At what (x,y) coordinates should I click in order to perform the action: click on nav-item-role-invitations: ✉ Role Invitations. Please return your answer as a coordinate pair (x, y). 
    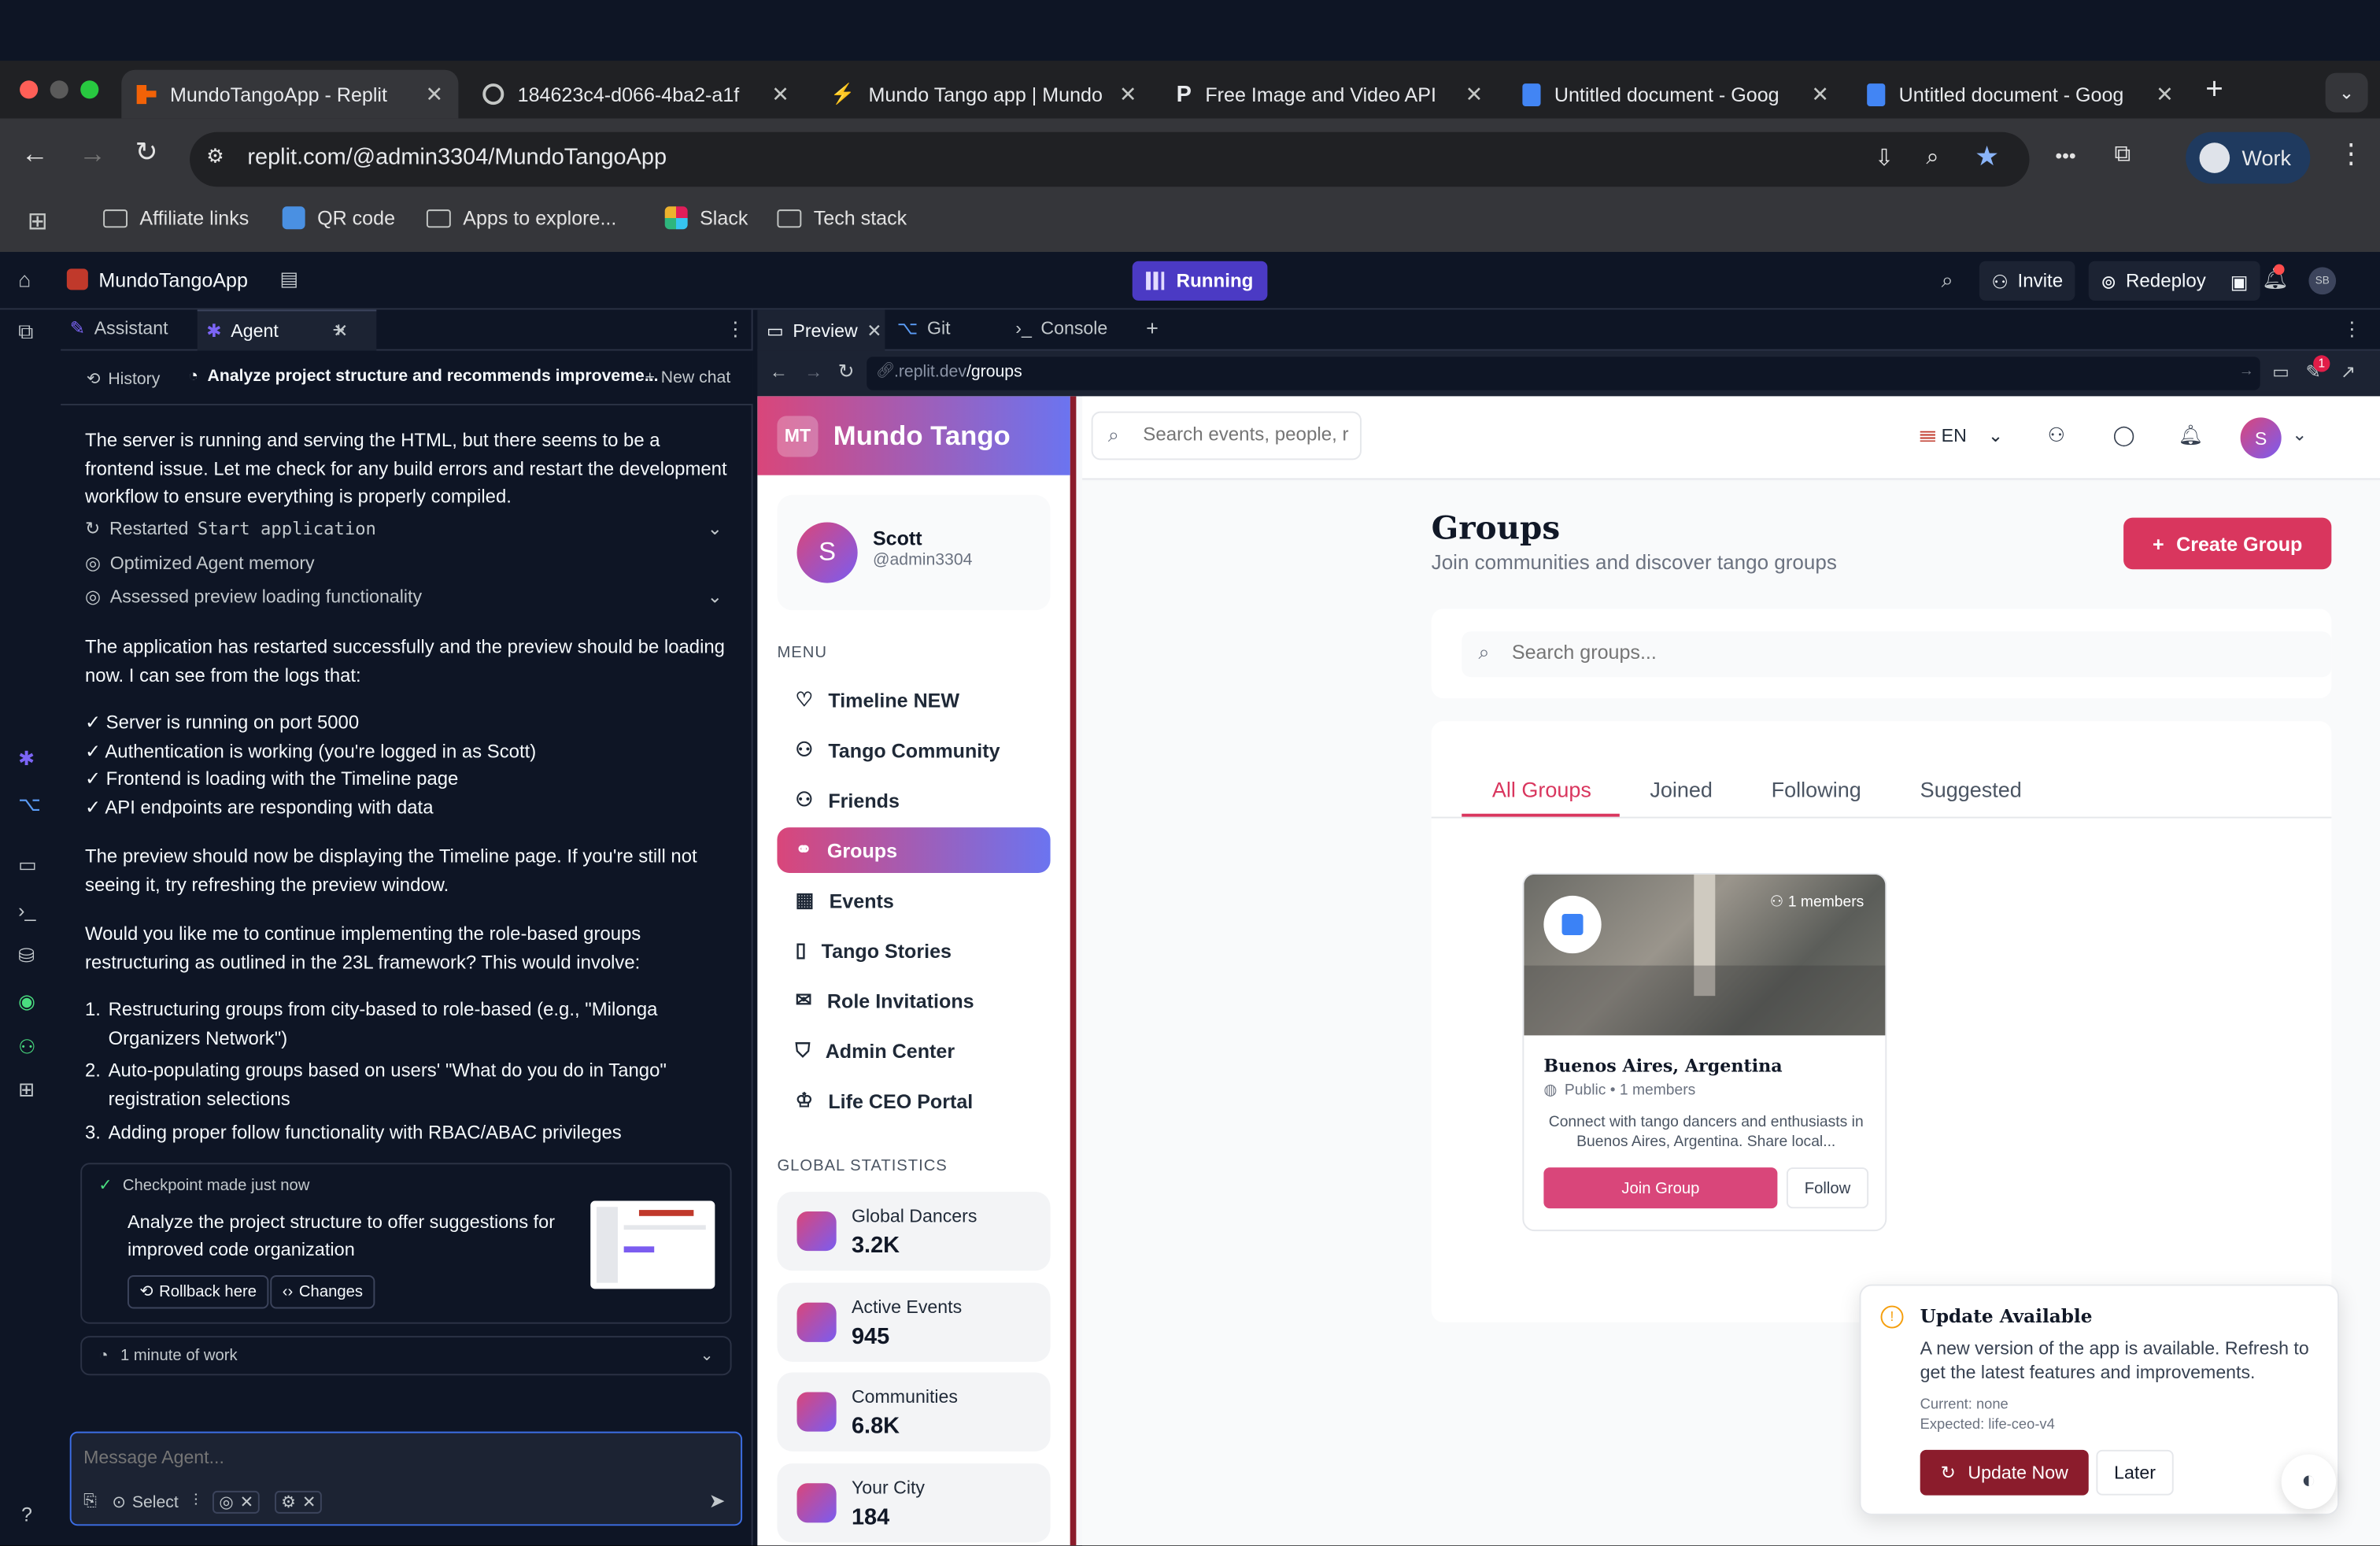
    Looking at the image, I should click on (913, 1000).